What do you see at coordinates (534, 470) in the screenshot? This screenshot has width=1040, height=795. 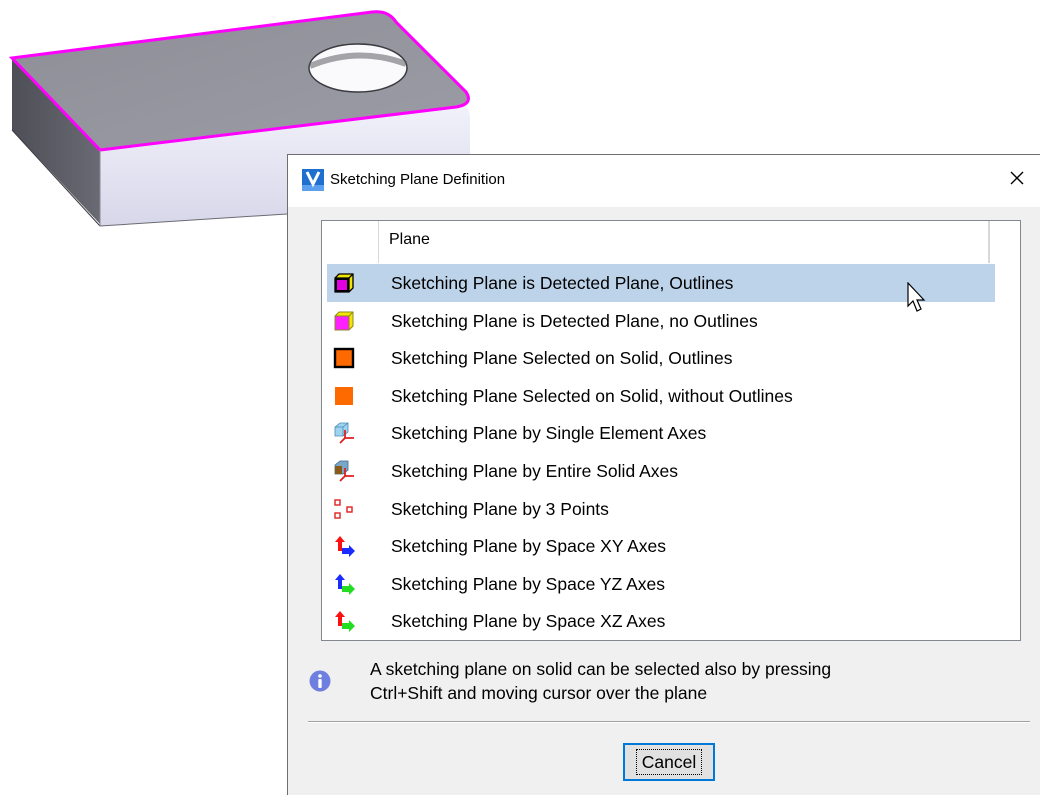 I see `list-item-label: Sketching Plane by Entire Solid Axes` at bounding box center [534, 470].